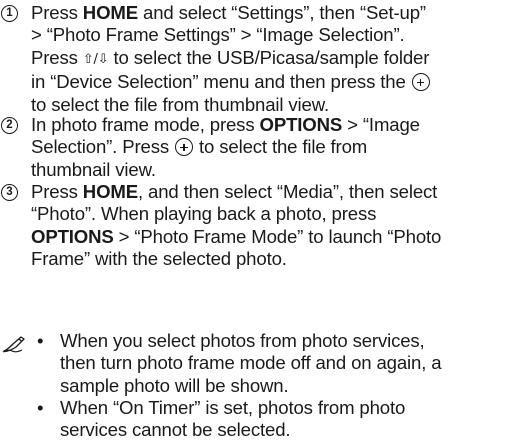  I want to click on text-run: In photo frame mode, press, so click(145, 124).